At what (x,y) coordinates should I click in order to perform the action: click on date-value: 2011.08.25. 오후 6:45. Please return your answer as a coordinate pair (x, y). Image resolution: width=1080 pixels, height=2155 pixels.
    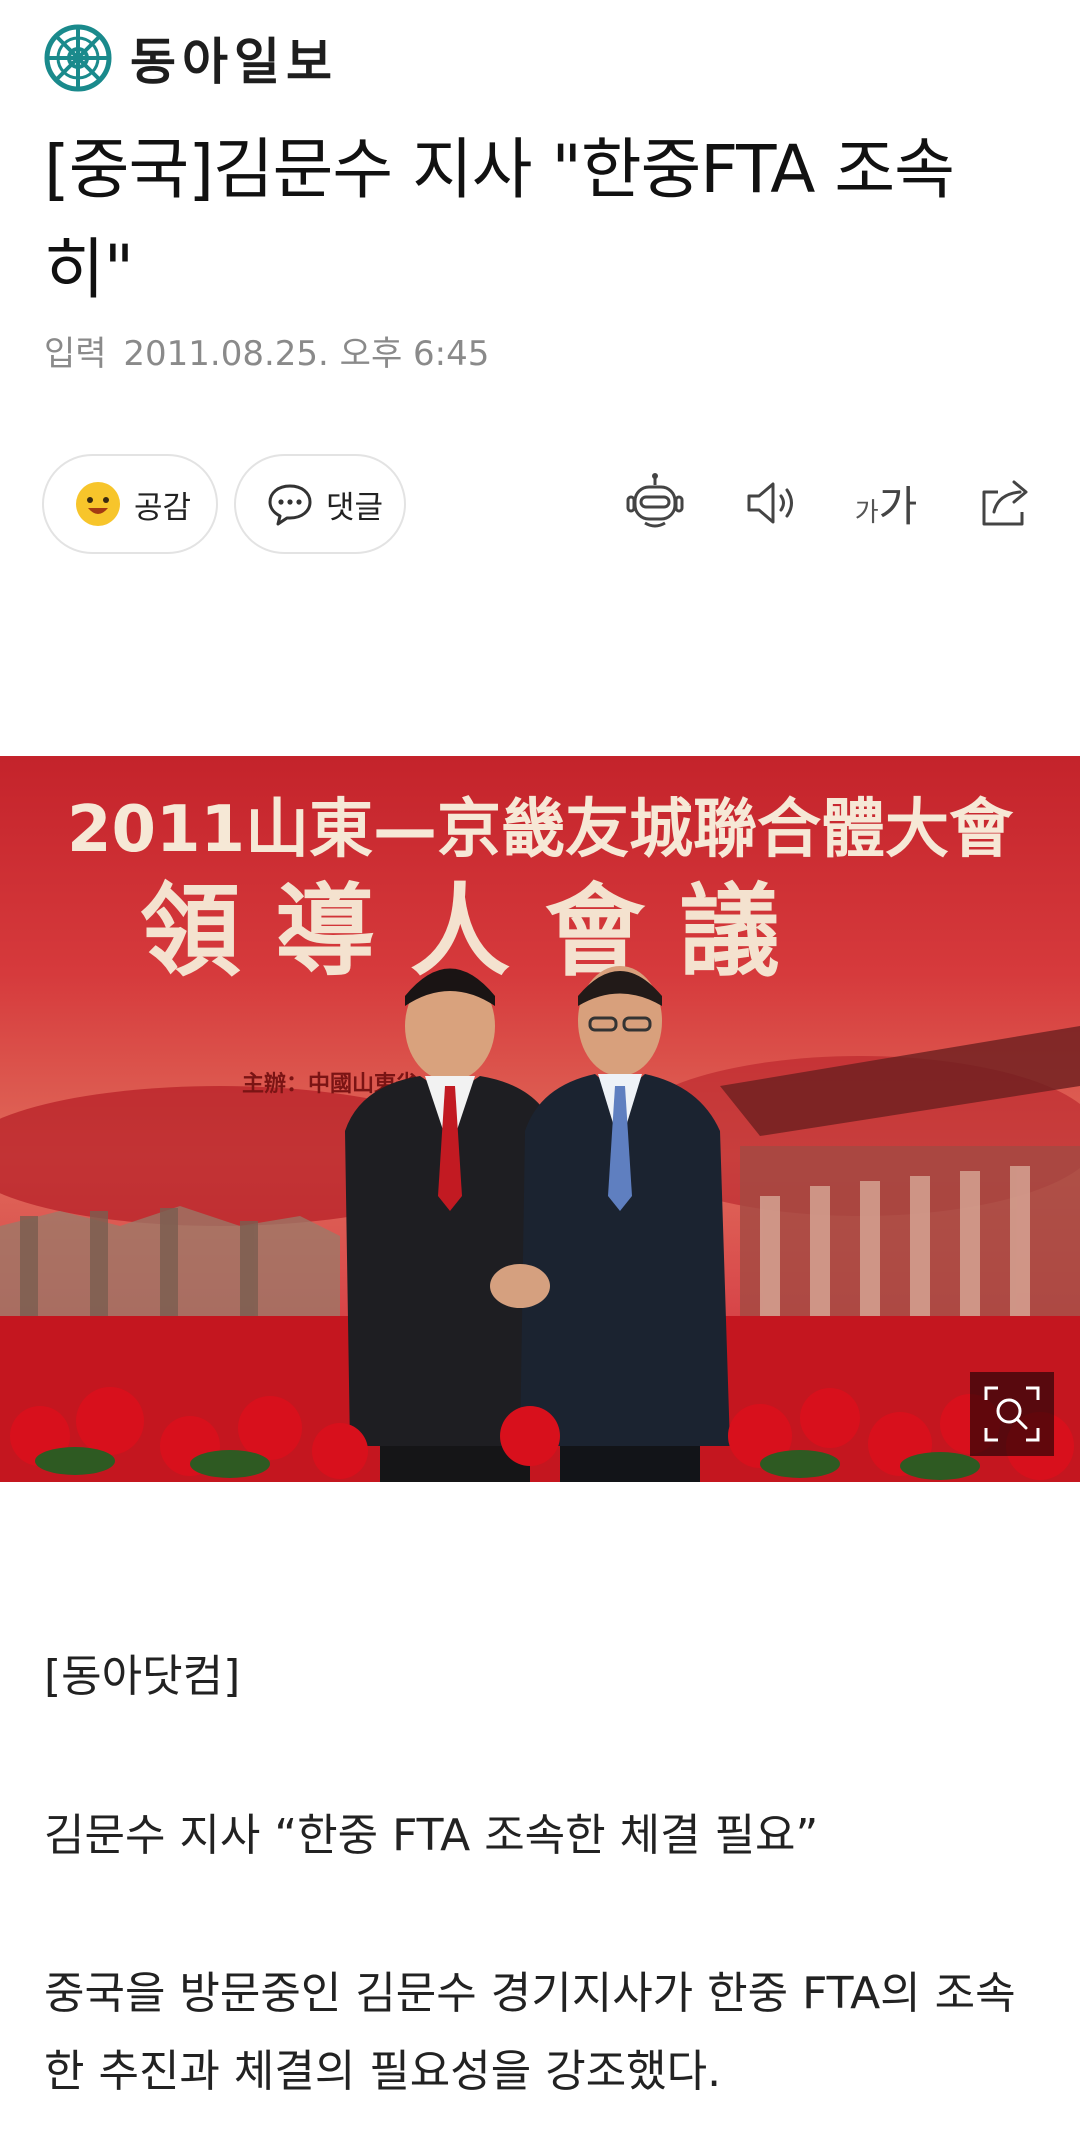
    Looking at the image, I should click on (306, 354).